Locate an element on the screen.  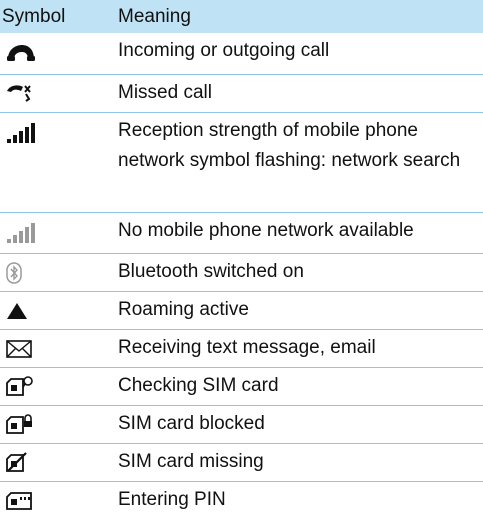
phone-handset-icon is located at coordinates (21, 53).